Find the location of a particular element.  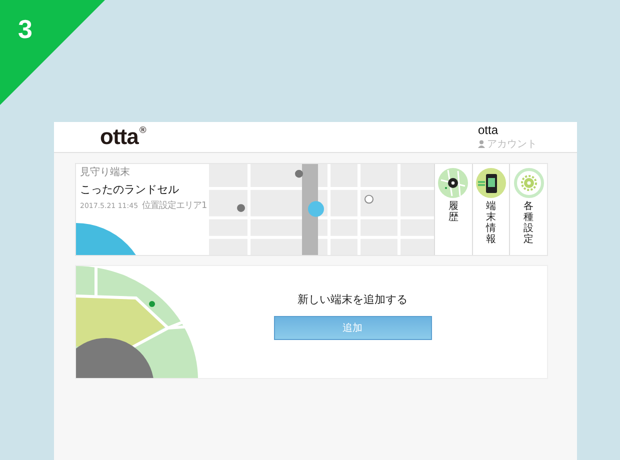

map-pin-icon is located at coordinates (453, 183).